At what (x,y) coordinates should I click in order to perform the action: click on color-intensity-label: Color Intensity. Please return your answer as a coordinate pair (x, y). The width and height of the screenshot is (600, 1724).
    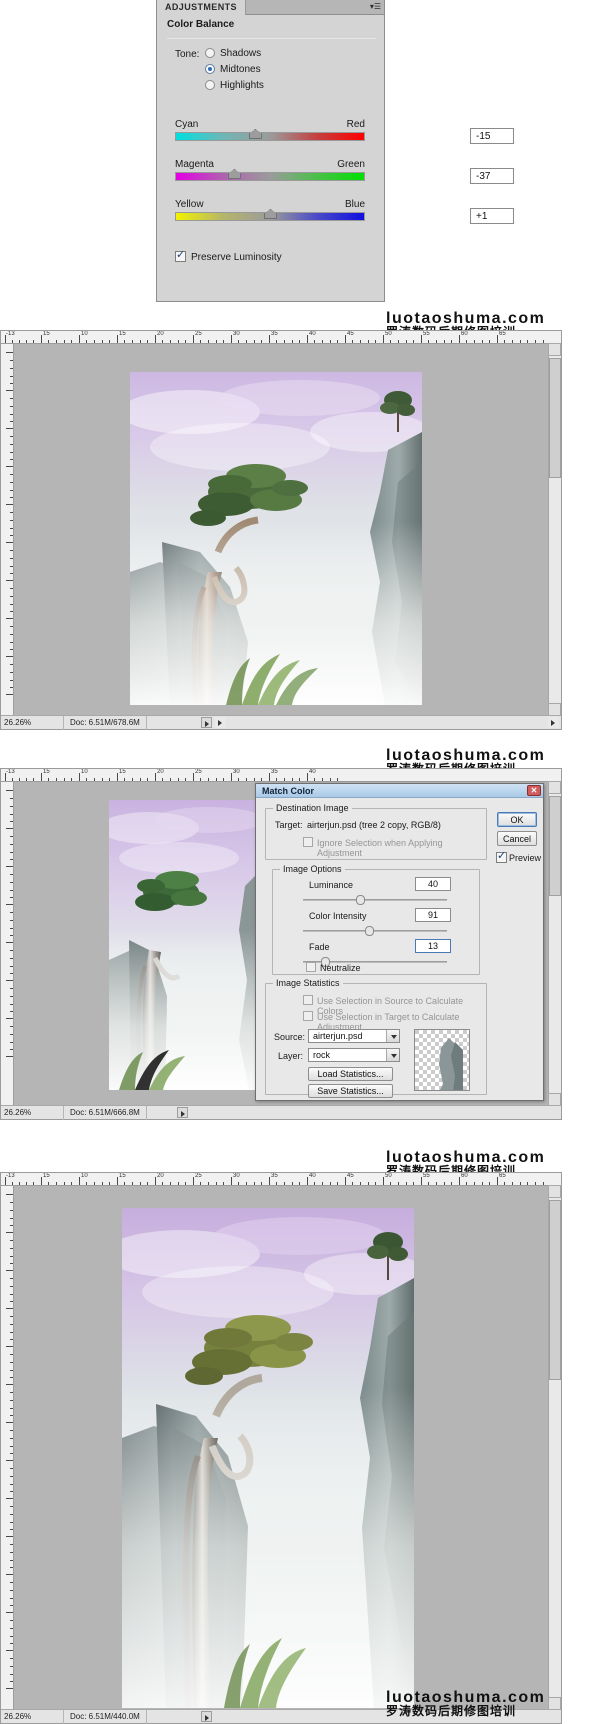
    Looking at the image, I should click on (338, 916).